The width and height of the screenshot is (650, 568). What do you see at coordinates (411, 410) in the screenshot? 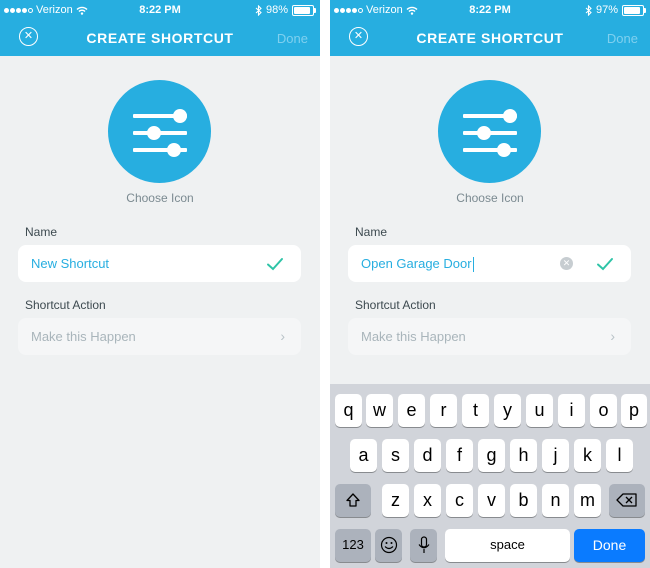
I see `key-e: e` at bounding box center [411, 410].